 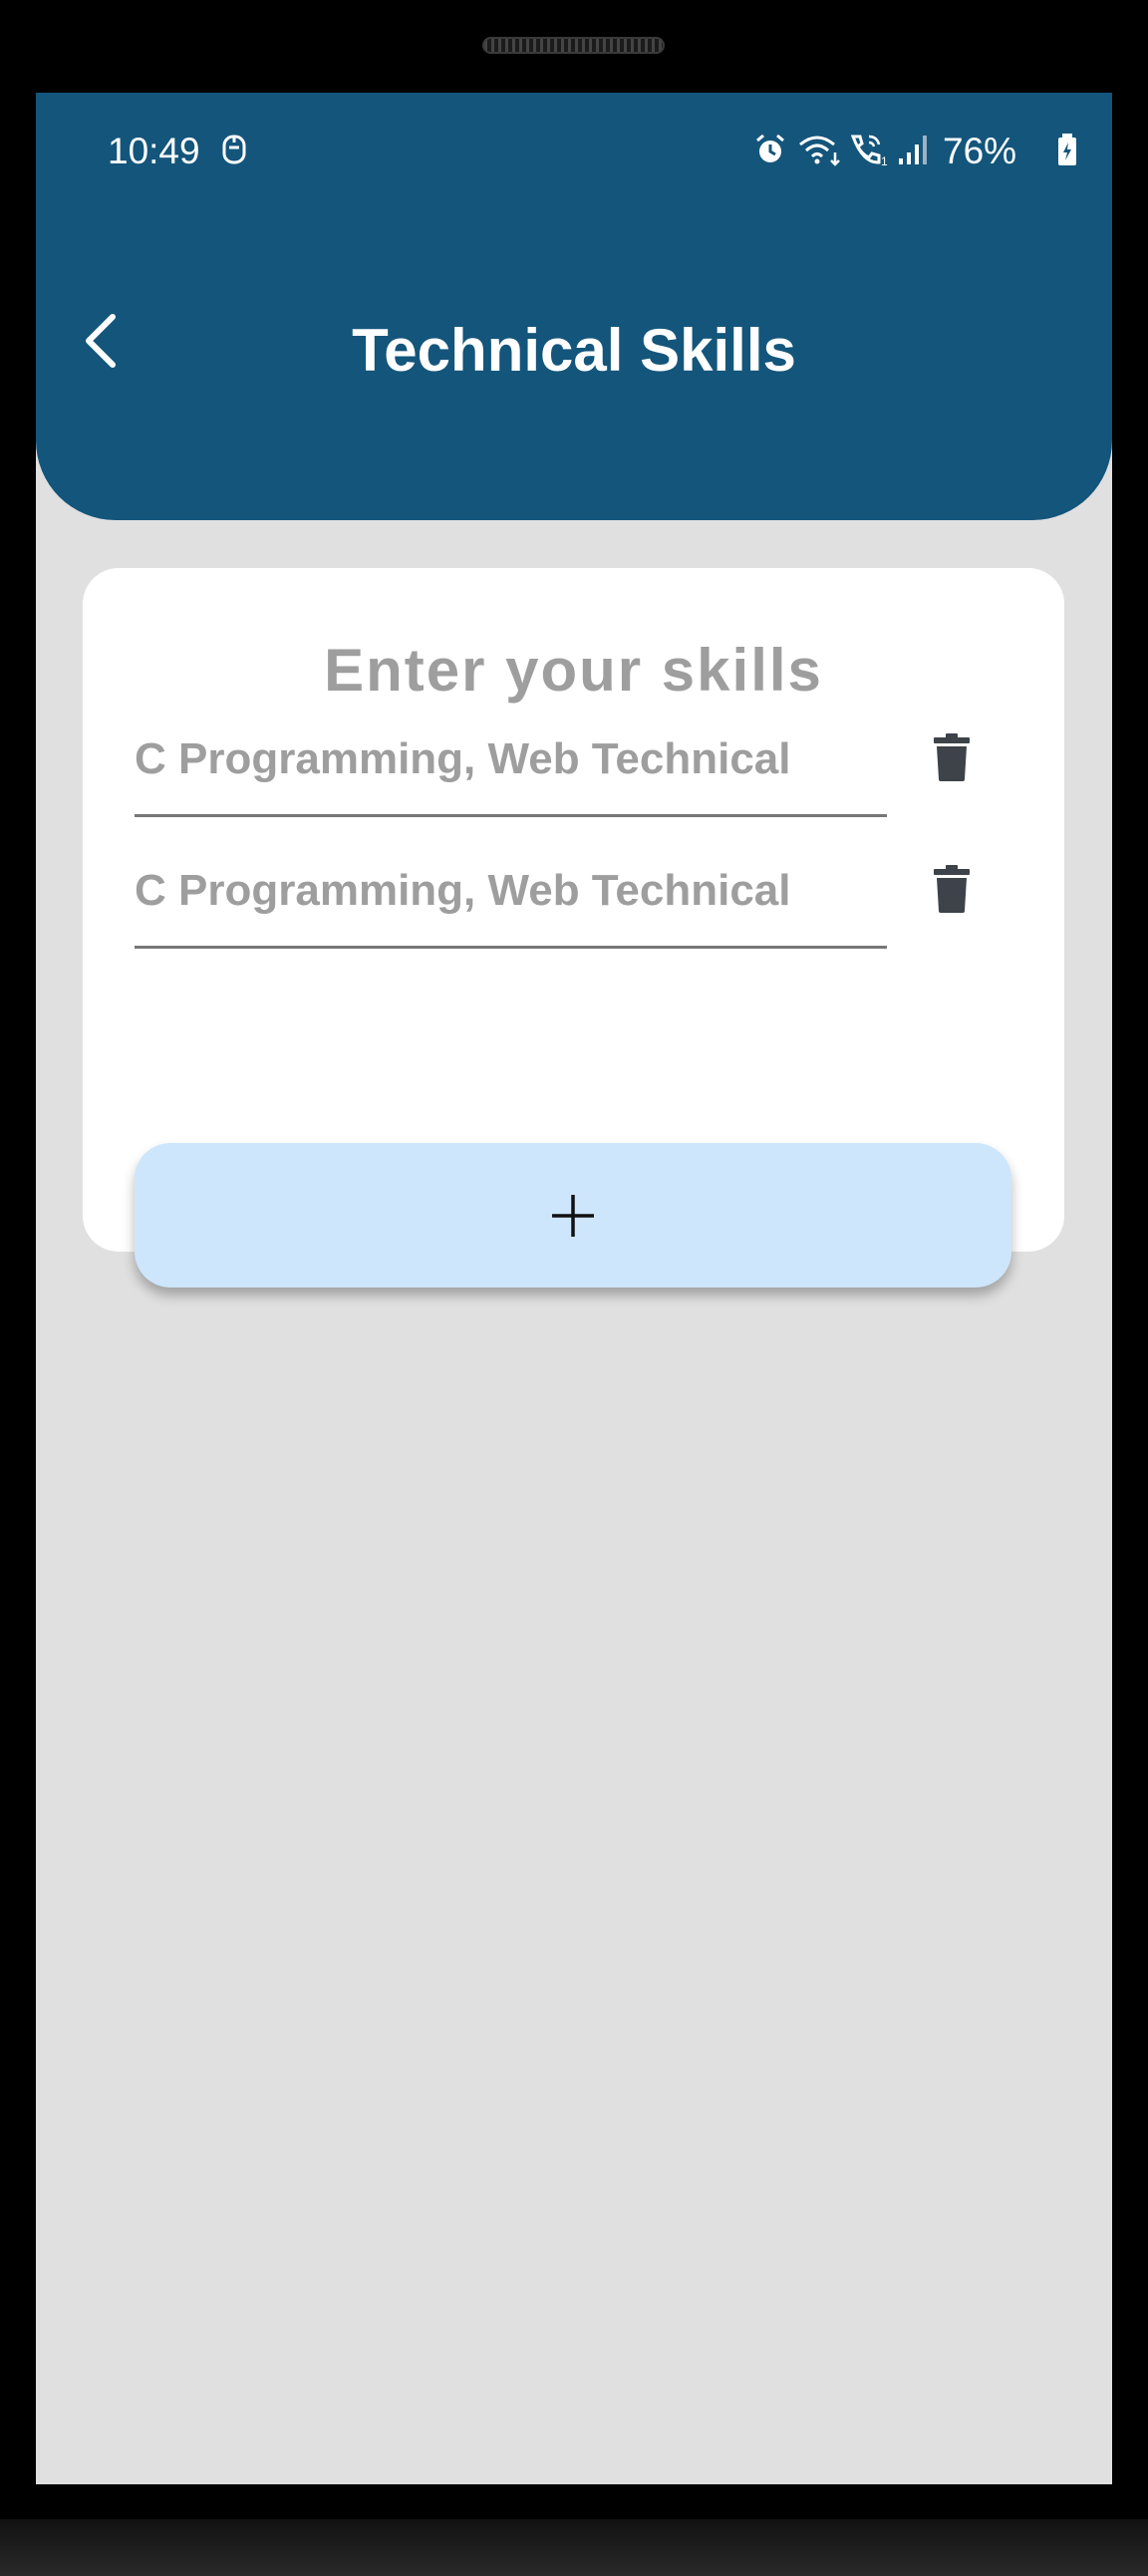 What do you see at coordinates (573, 45) in the screenshot?
I see `speaker-grille` at bounding box center [573, 45].